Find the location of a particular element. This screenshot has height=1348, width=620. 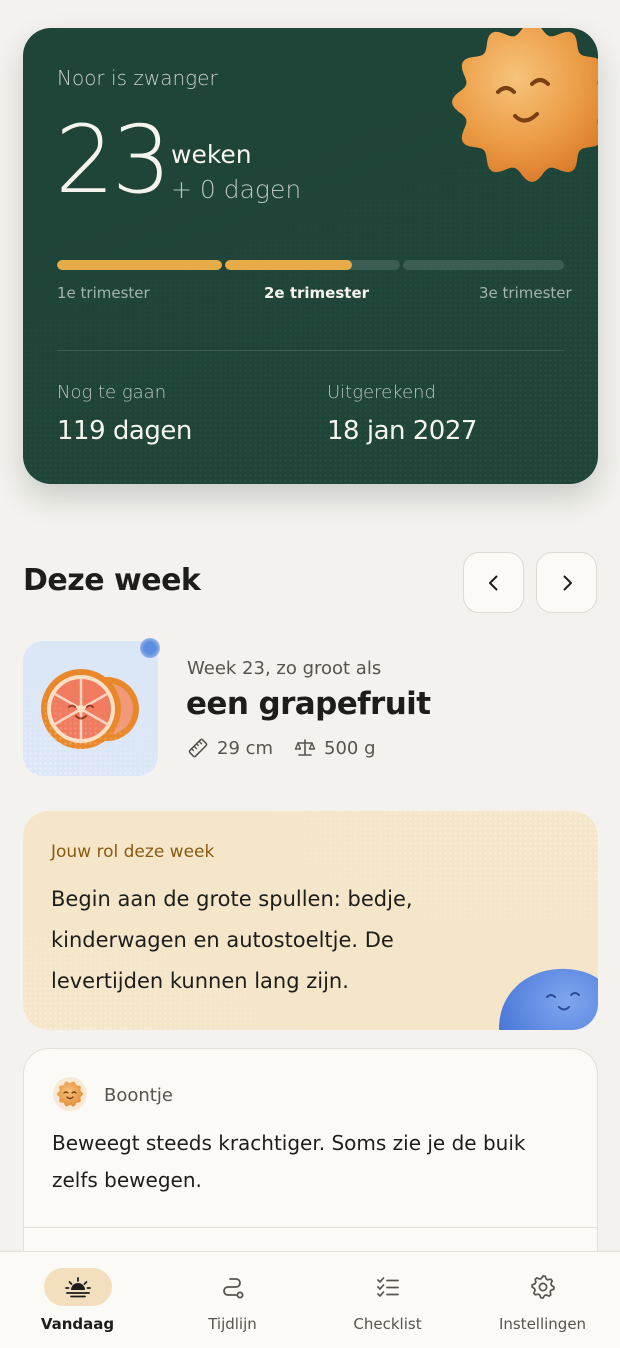

sunrise-icon is located at coordinates (77, 1287).